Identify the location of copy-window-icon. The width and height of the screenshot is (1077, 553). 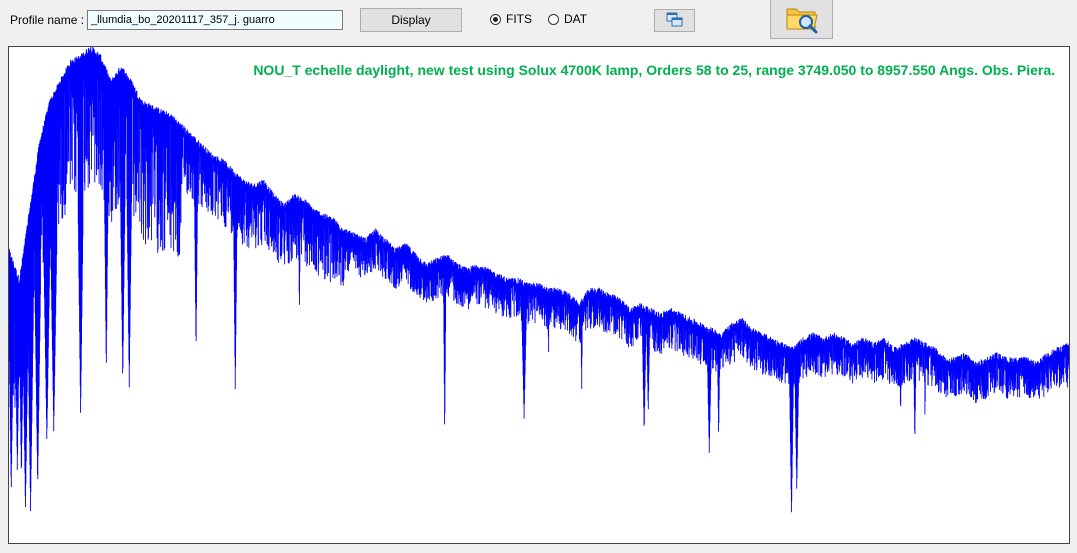
(674, 19).